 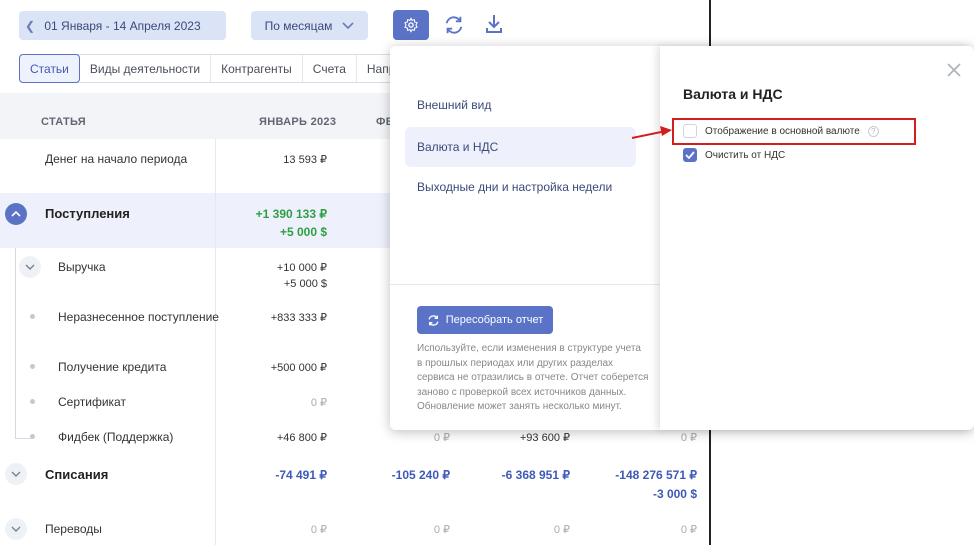 I want to click on menu-item-weekends: Выходные дни и настройка недели, so click(x=520, y=187).